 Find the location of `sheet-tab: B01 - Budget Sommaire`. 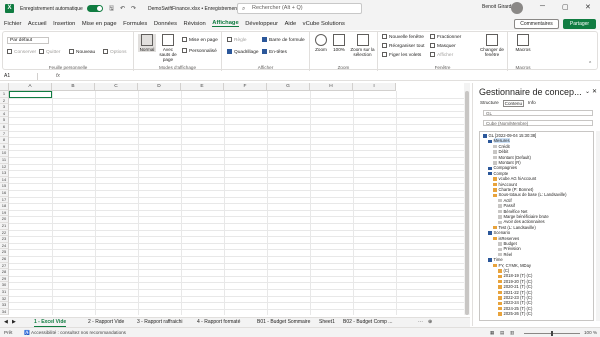

sheet-tab: B01 - Budget Sommaire is located at coordinates (283, 322).